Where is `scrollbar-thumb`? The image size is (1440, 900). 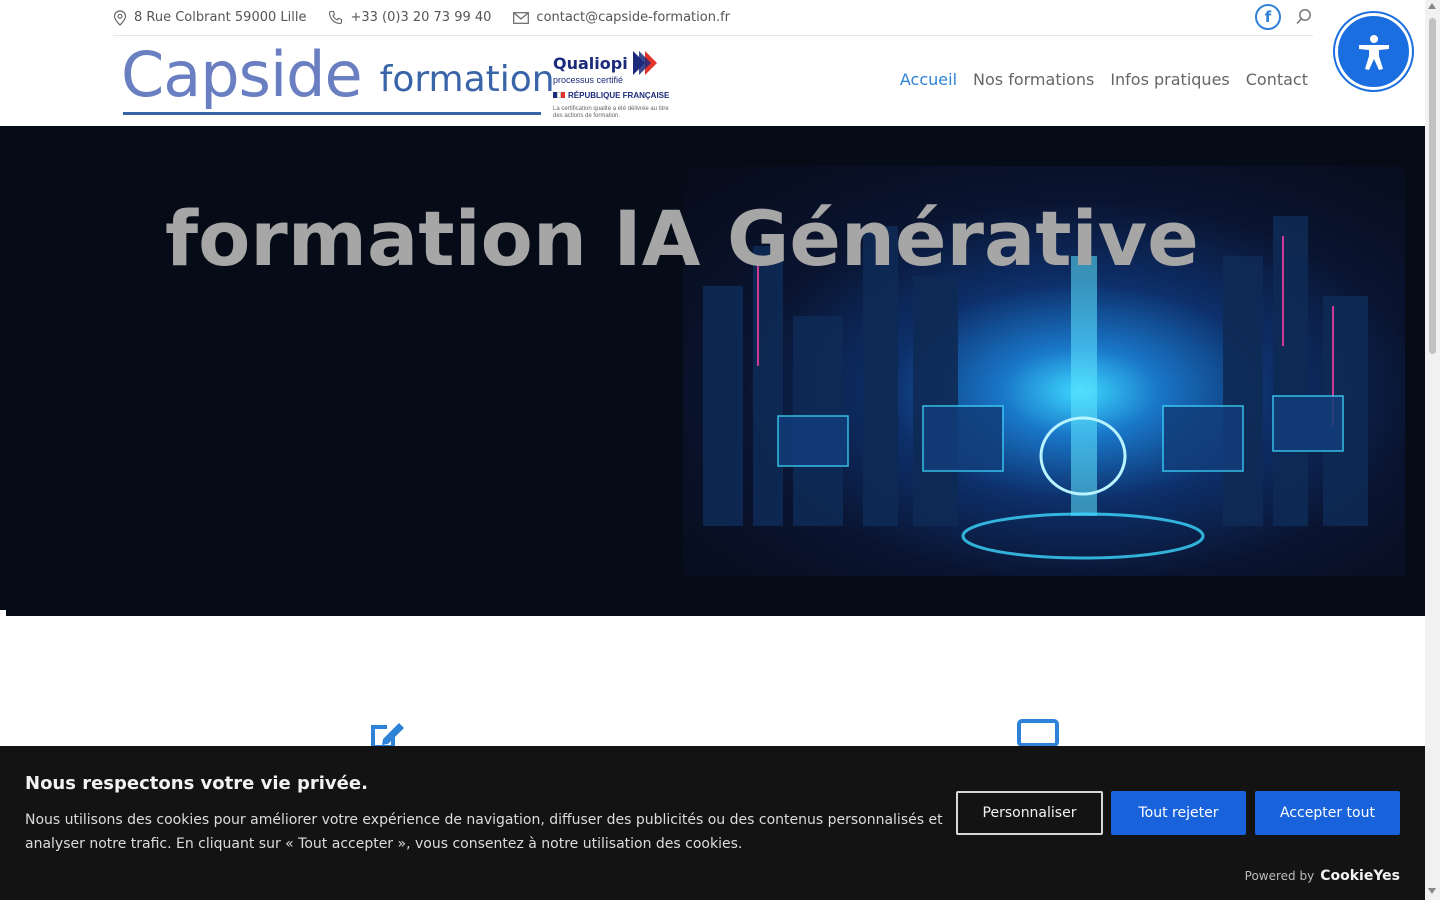 scrollbar-thumb is located at coordinates (1432, 186).